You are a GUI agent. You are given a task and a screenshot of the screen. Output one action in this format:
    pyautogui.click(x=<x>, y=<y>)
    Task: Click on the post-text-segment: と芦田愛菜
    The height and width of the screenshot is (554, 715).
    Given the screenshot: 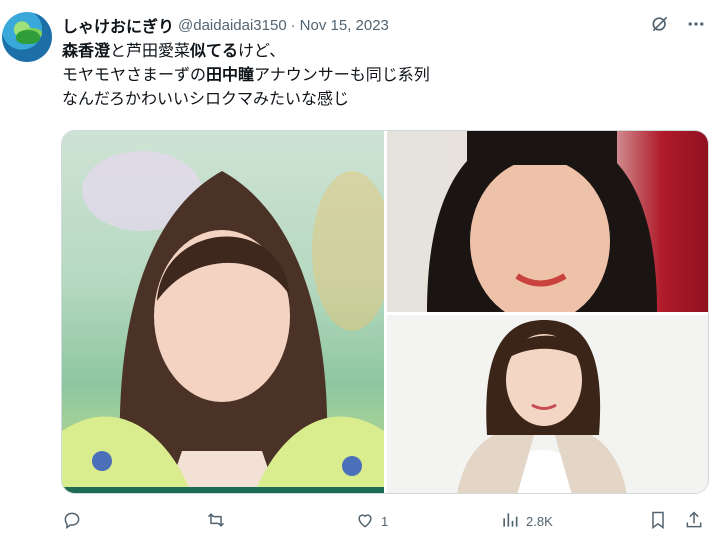 What is the action you would take?
    pyautogui.click(x=150, y=51)
    